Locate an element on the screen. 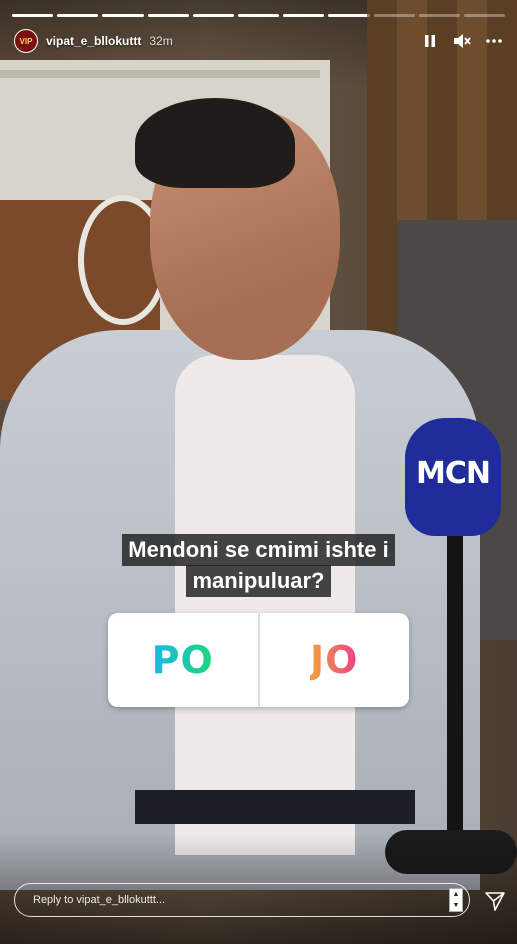 This screenshot has width=517, height=944. reply-bar: ▲ ▼ is located at coordinates (242, 900).